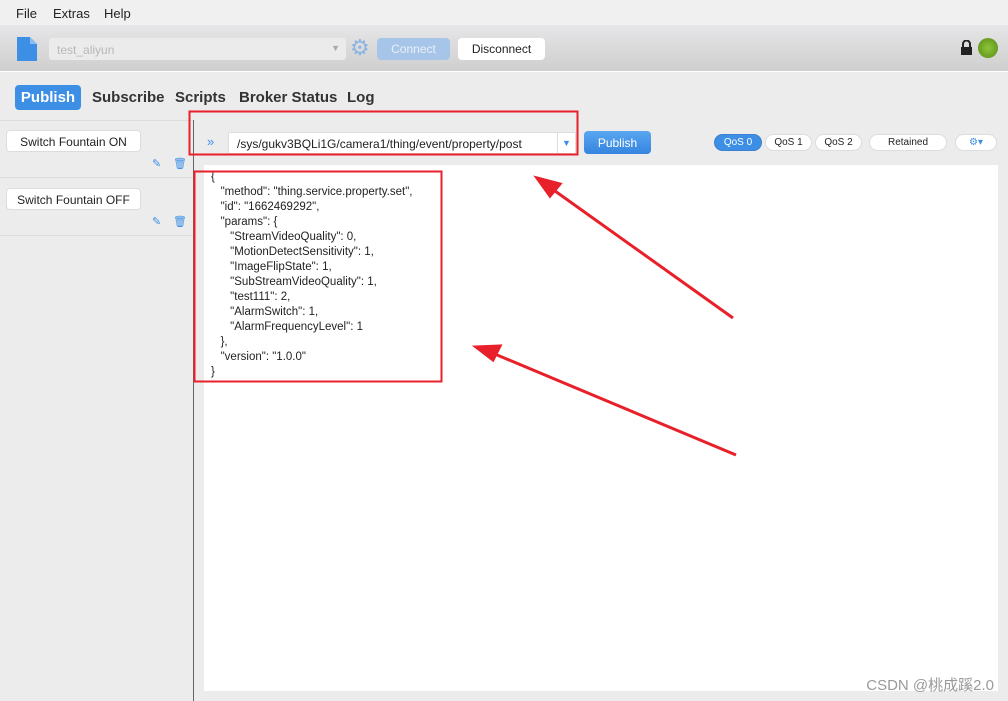  I want to click on menu-file: File, so click(26, 13).